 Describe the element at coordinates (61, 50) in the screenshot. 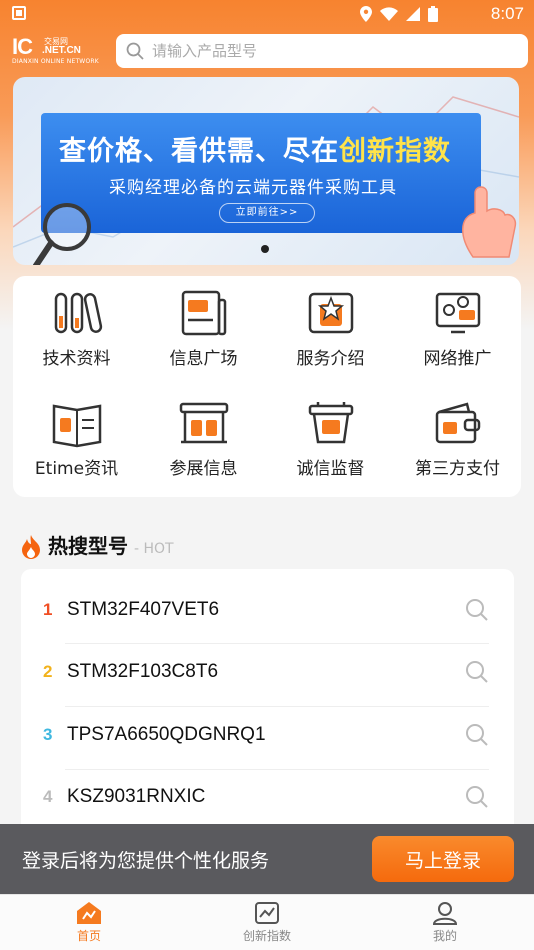

I see `logo-domain-text: .NET.CN` at that location.